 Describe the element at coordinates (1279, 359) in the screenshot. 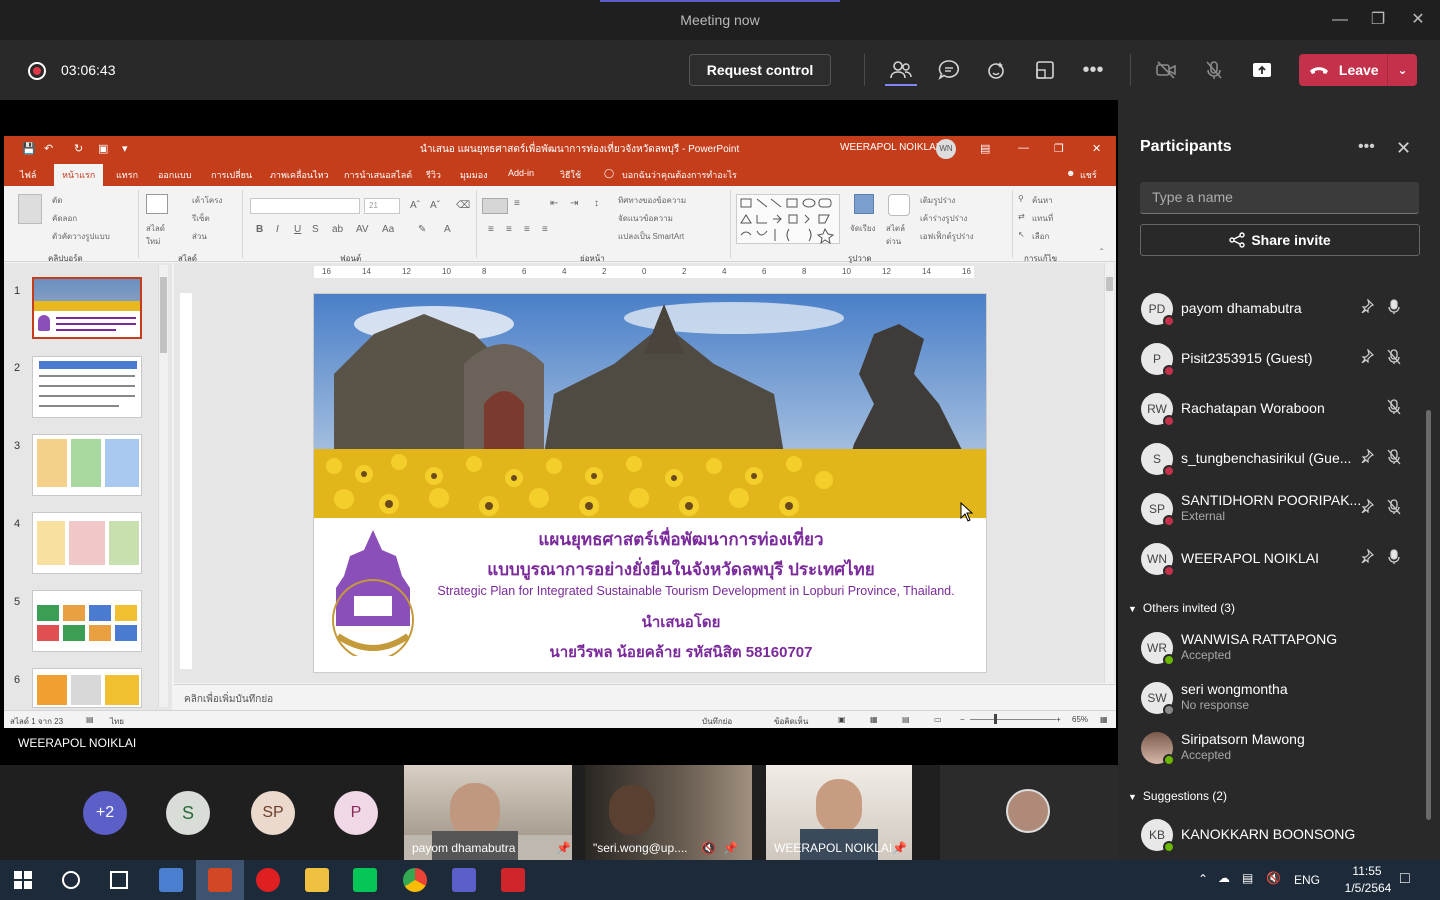

I see `participant-row: P Pisit2353915 (Guest)` at that location.